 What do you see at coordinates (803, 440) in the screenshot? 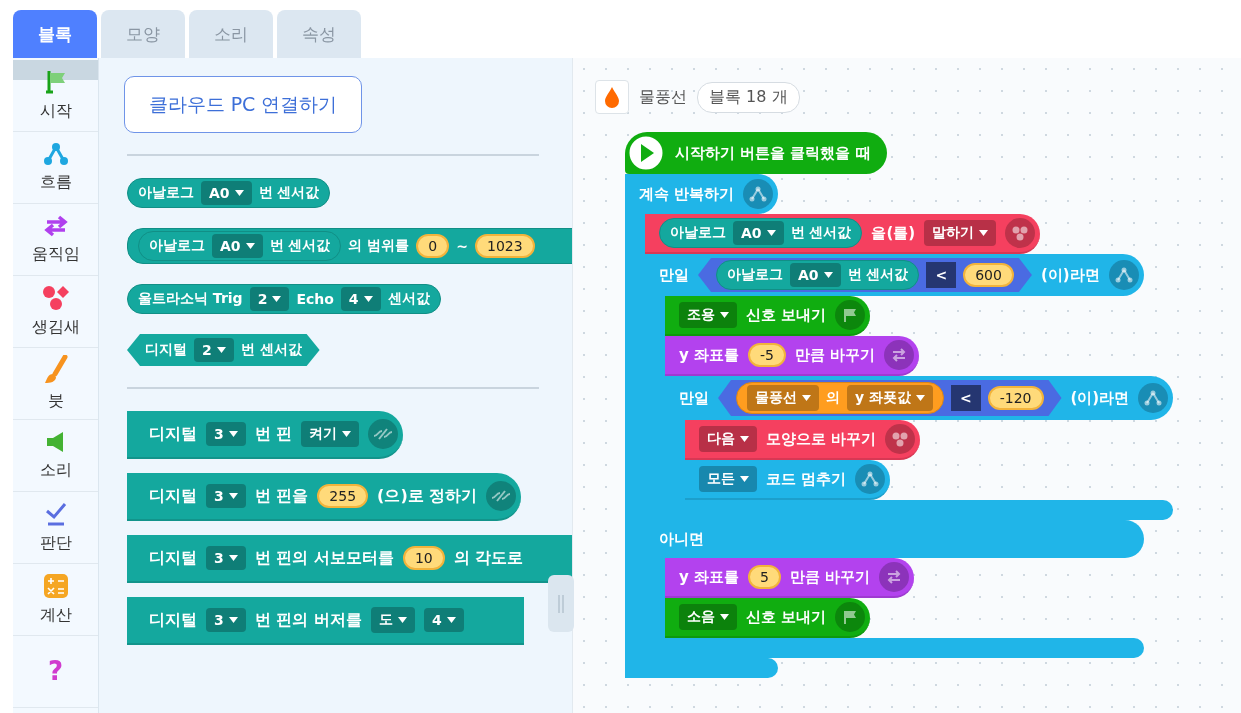
I see `code-block: 다음 모양으로 바꾸기` at bounding box center [803, 440].